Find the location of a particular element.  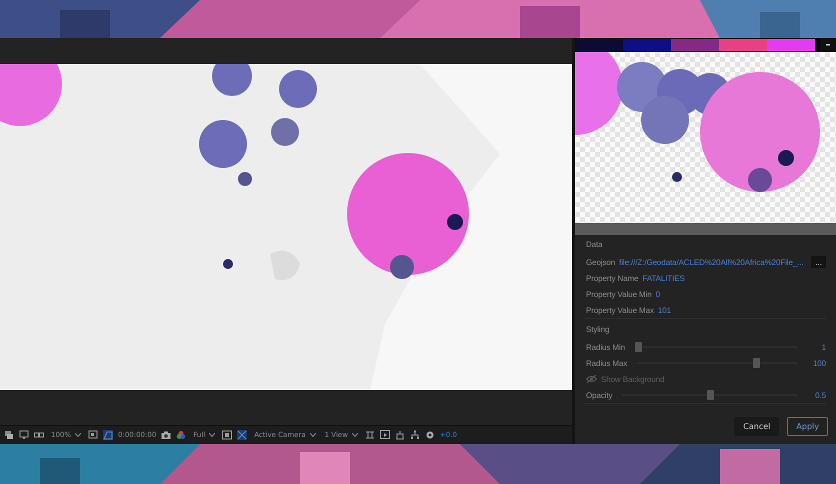

frame-icon is located at coordinates (93, 435).